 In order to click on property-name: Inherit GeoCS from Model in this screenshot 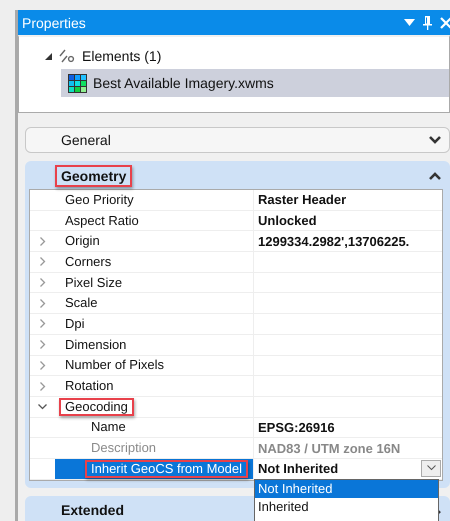, I will do `click(166, 469)`.